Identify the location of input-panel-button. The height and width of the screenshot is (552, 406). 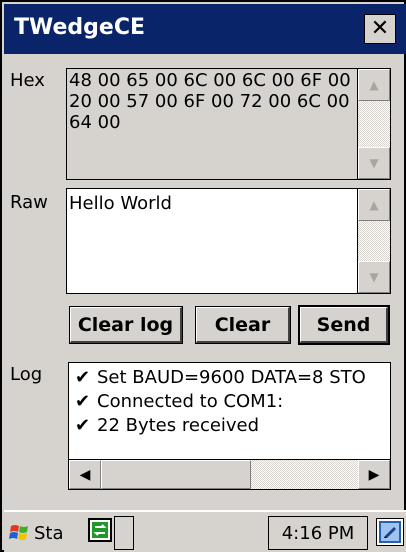
(390, 532).